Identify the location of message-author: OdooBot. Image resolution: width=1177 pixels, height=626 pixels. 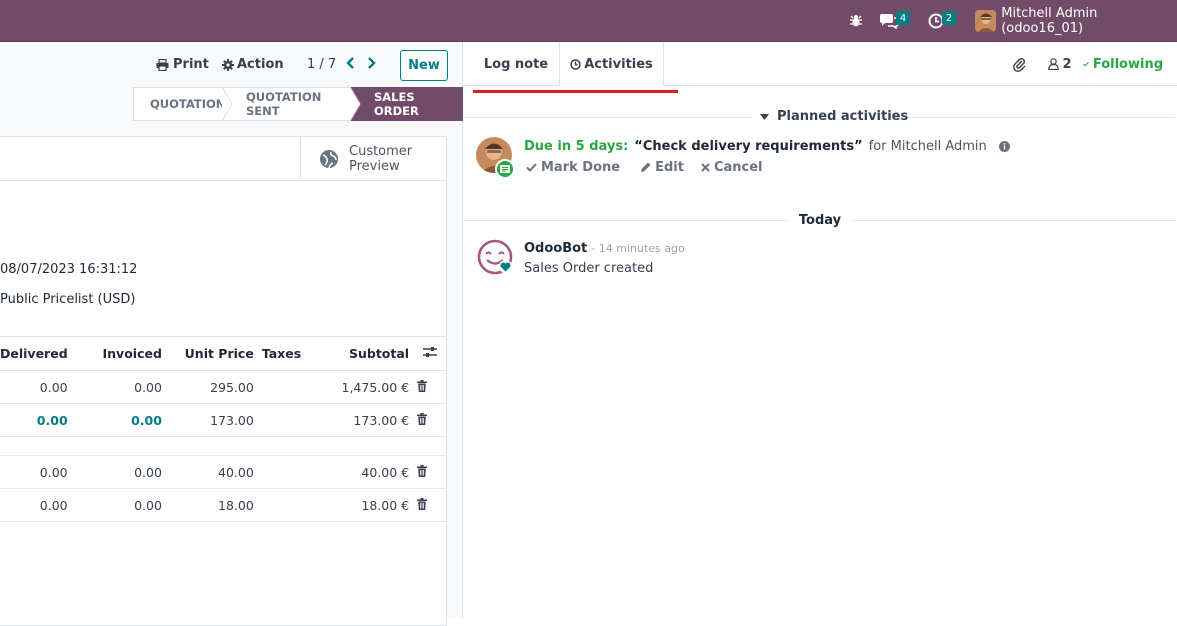
(555, 248).